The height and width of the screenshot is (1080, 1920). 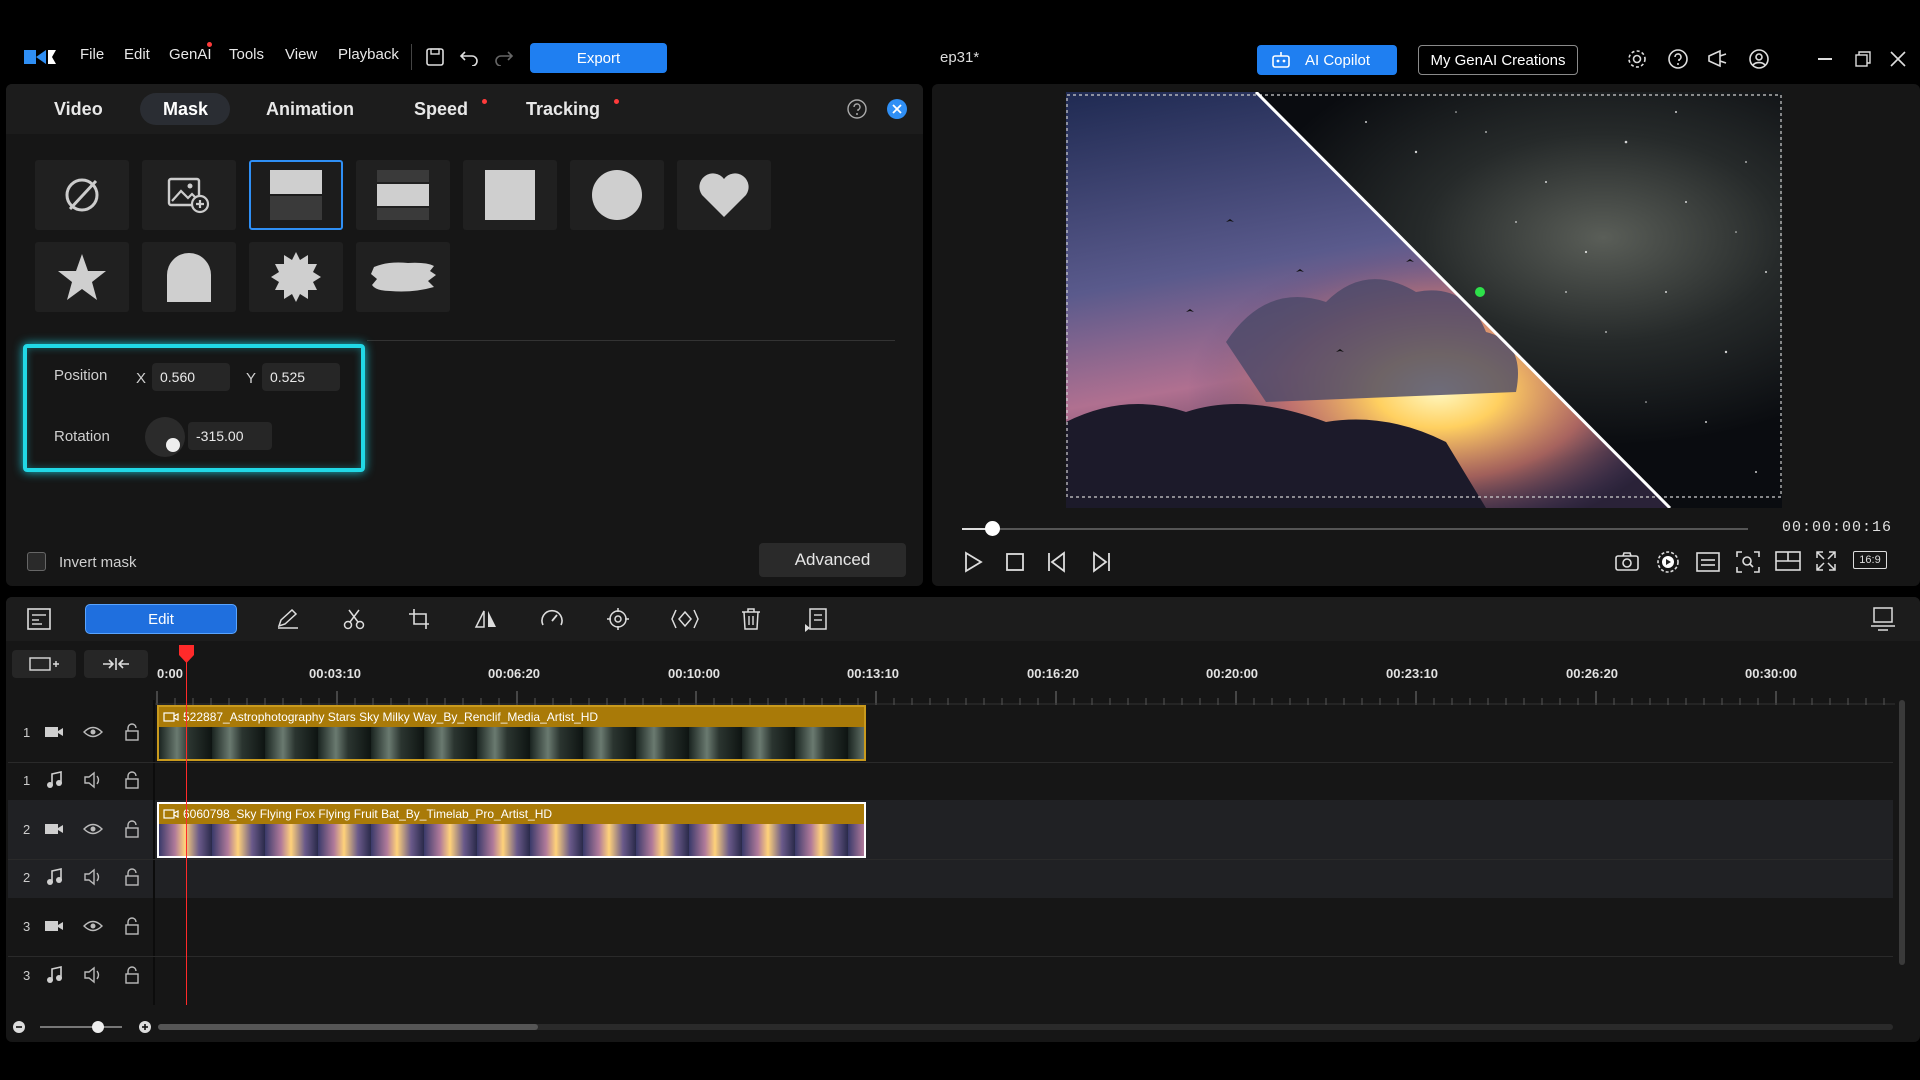 I want to click on advanced-button: Advanced, so click(x=832, y=560).